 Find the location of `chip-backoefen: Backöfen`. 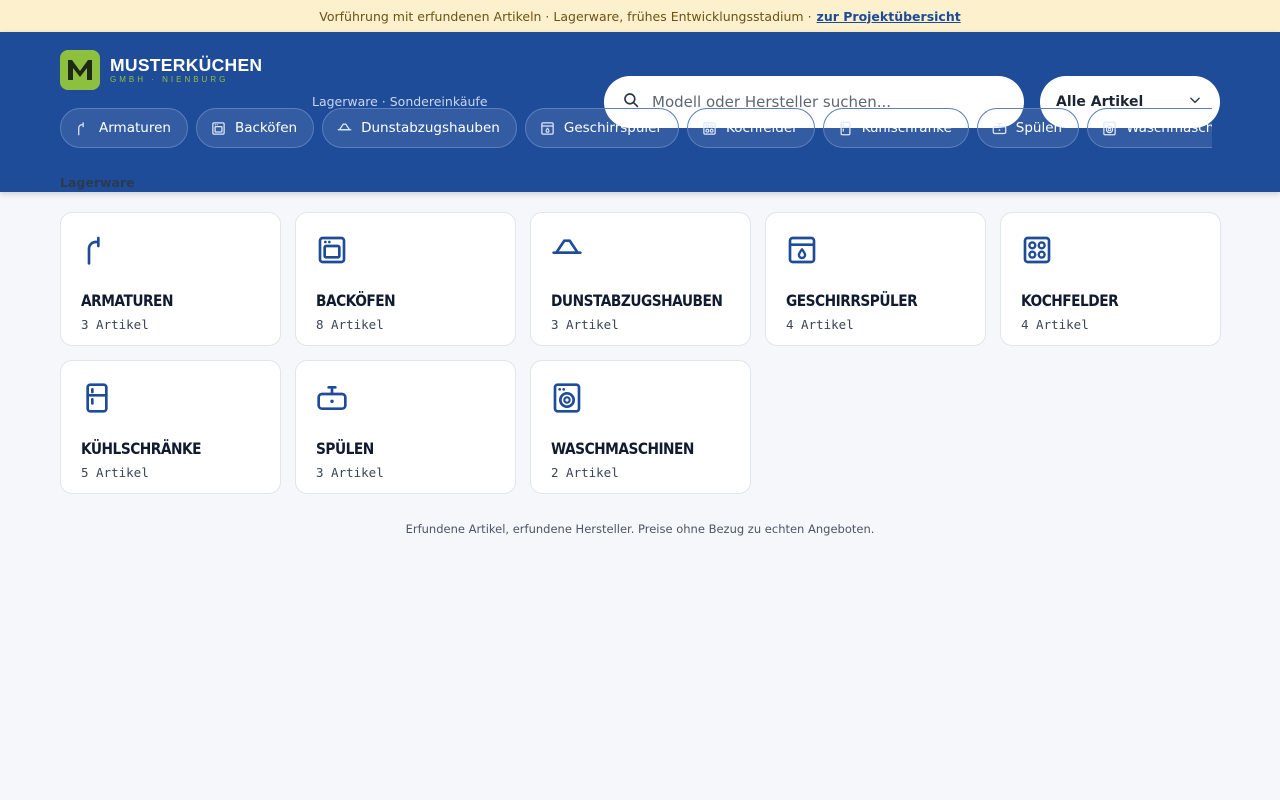

chip-backoefen: Backöfen is located at coordinates (255, 128).